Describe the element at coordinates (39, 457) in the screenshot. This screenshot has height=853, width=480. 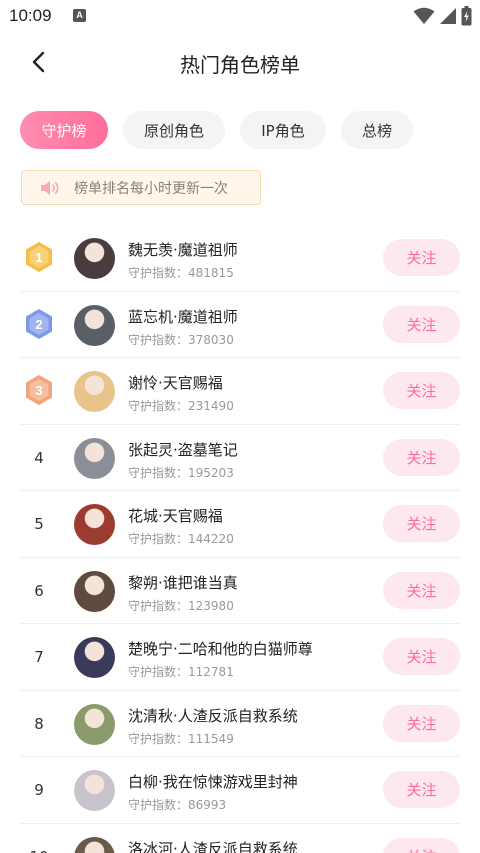
I see `rank-number: 4` at that location.